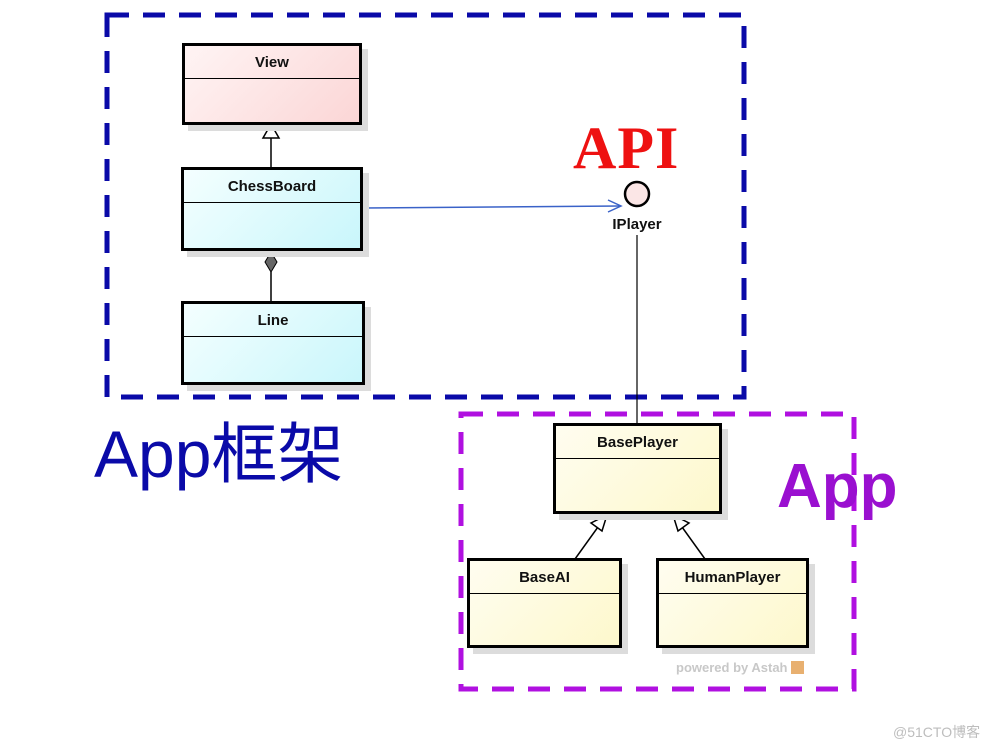 Image resolution: width=1000 pixels, height=750 pixels. Describe the element at coordinates (272, 62) in the screenshot. I see `class-name: View` at that location.